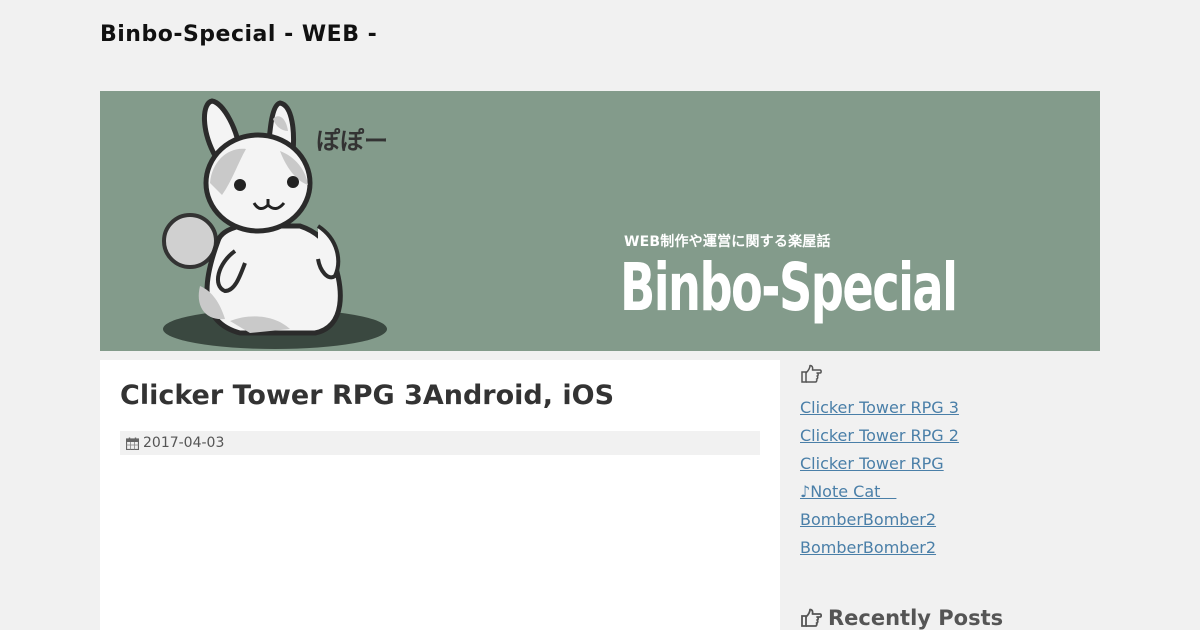  Describe the element at coordinates (879, 435) in the screenshot. I see `sidebar-link: Clicker Tower RPG 2` at that location.